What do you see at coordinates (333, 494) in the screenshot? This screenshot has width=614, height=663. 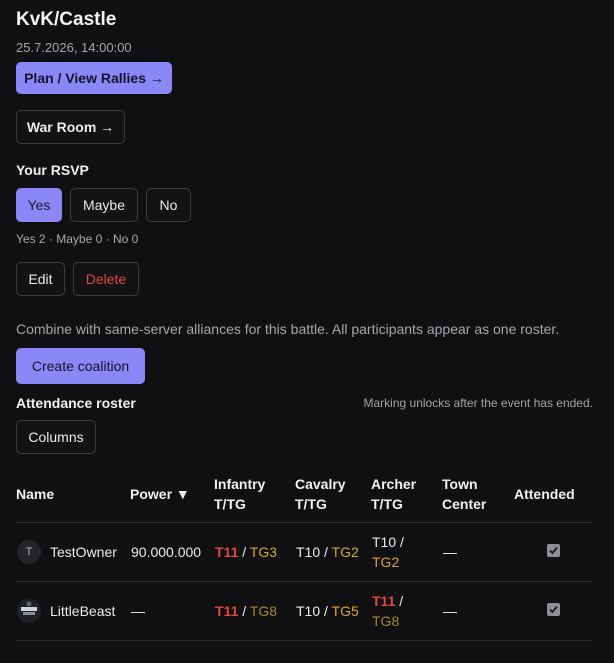 I see `column-header-cavalry: Cavalry T/TG` at bounding box center [333, 494].